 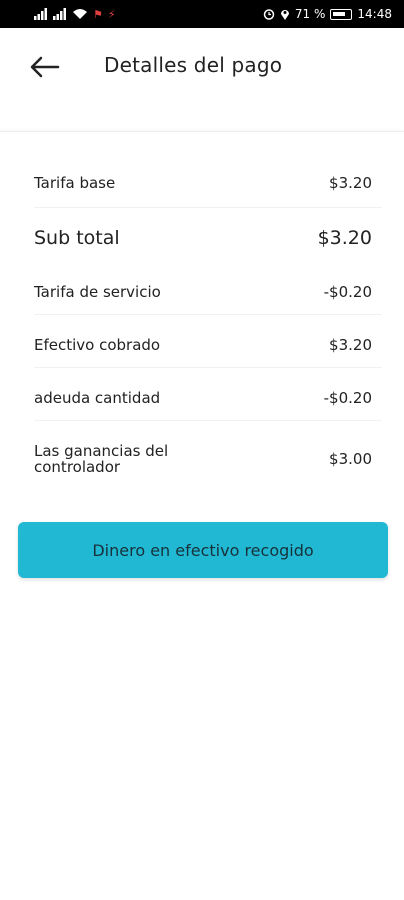 I want to click on detail-label: Sub total, so click(x=77, y=238).